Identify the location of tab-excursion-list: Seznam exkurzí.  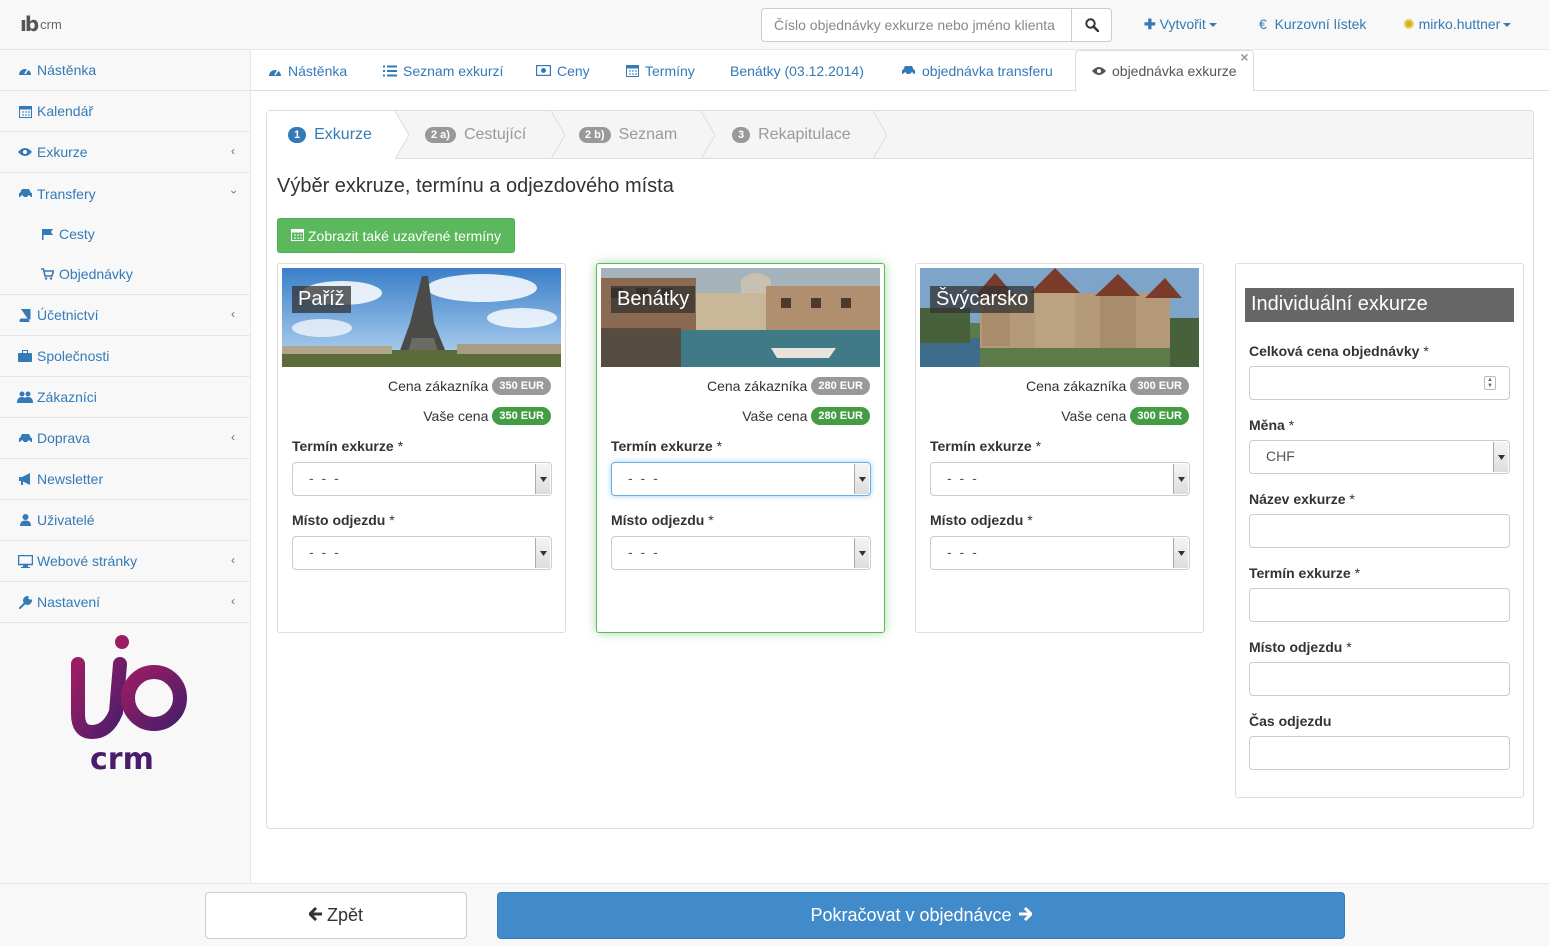
(443, 70).